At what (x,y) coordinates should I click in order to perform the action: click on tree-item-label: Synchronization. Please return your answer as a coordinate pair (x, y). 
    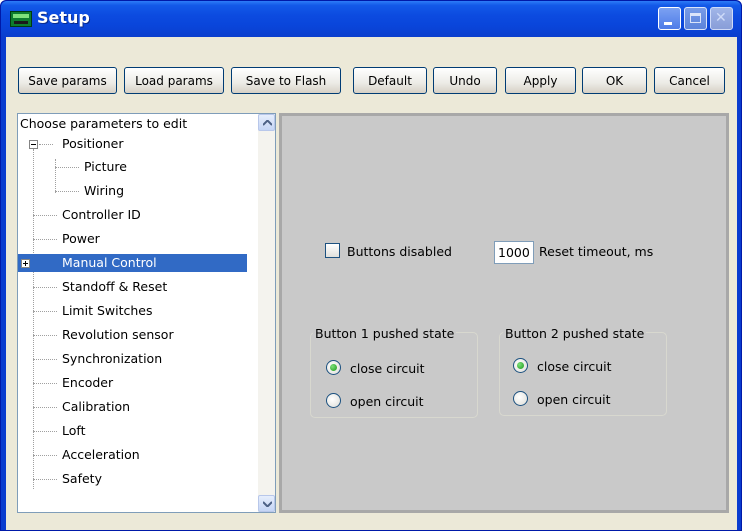
    Looking at the image, I should click on (112, 358).